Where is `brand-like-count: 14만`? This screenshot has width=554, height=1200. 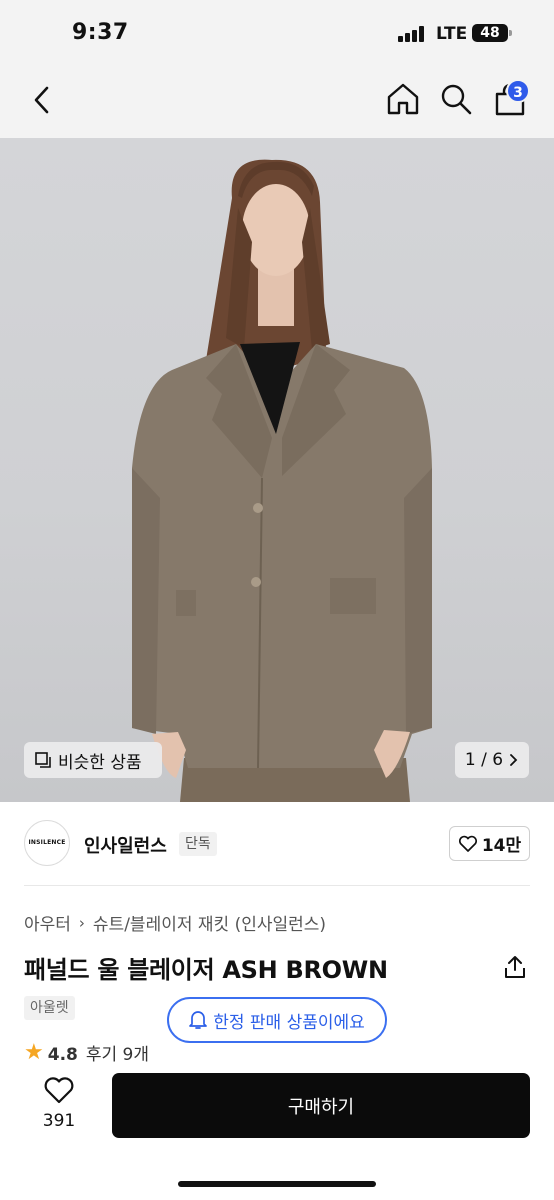
brand-like-count: 14만 is located at coordinates (501, 846).